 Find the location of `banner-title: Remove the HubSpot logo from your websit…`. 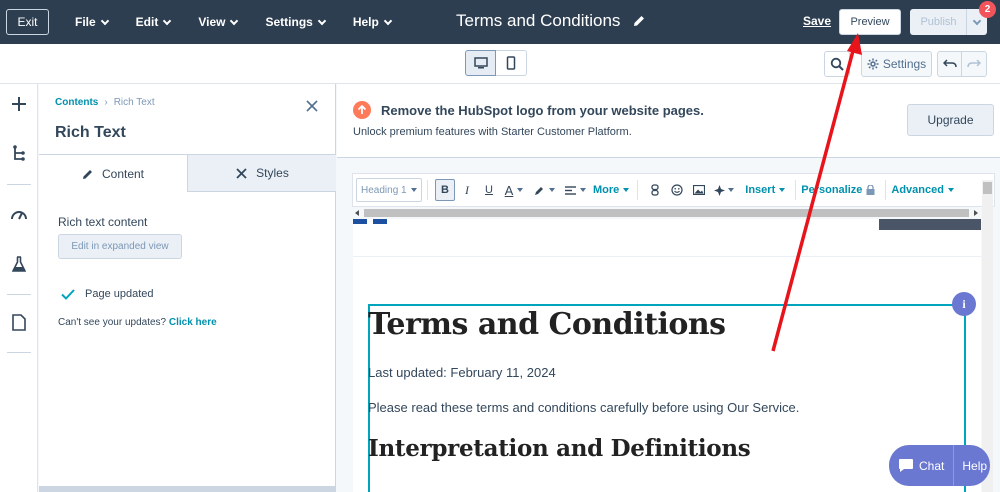

banner-title: Remove the HubSpot logo from your websit… is located at coordinates (542, 110).